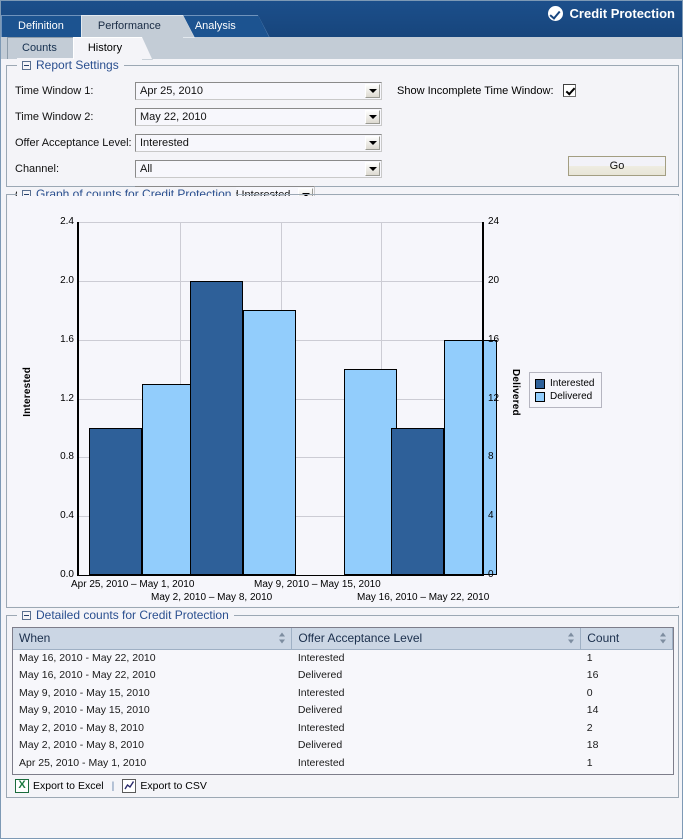 This screenshot has width=683, height=839. What do you see at coordinates (622, 13) in the screenshot?
I see `page-title: Credit Protection` at bounding box center [622, 13].